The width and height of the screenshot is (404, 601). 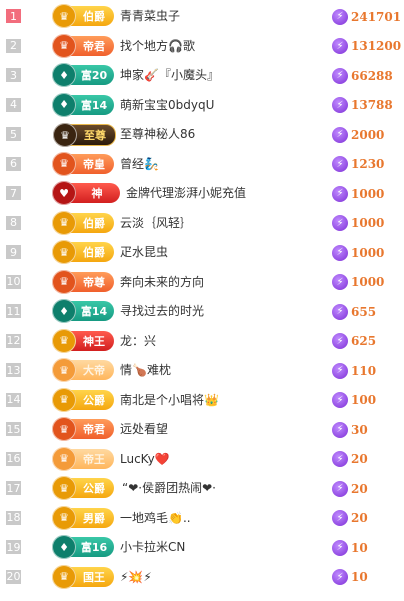 I want to click on user-name: 寻找过去的时光, so click(x=162, y=311).